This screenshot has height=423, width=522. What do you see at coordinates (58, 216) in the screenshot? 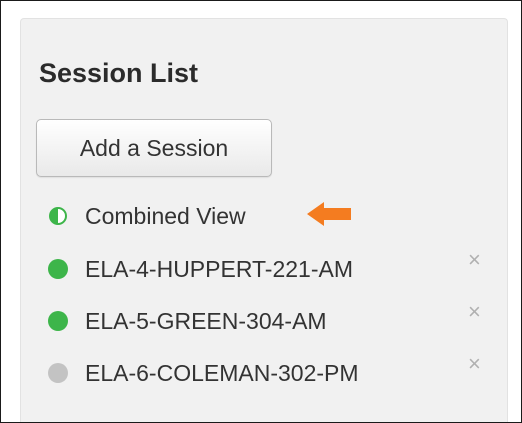
I see `half-circle-status-icon` at bounding box center [58, 216].